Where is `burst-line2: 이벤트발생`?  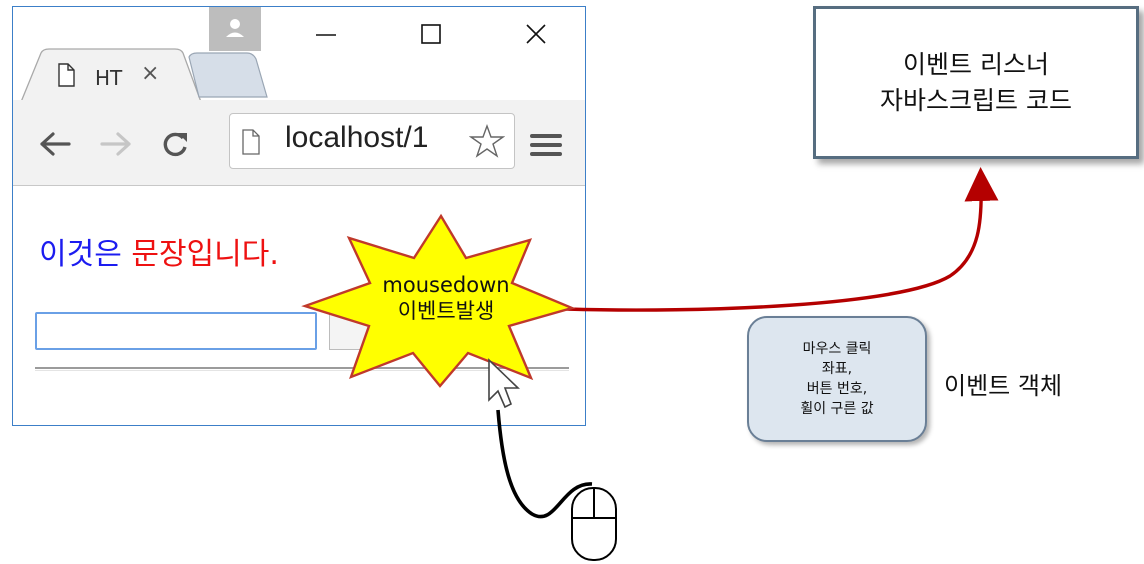 burst-line2: 이벤트발생 is located at coordinates (446, 311).